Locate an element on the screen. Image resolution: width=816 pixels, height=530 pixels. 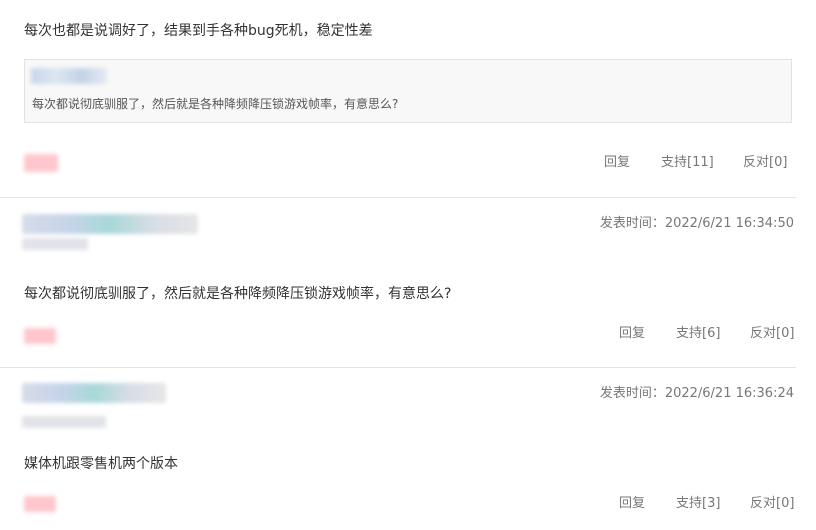
comment-body: 每次都说彻底驯服了，然后就是各种降频降压锁游戏帧率，有意思么? is located at coordinates (238, 294).